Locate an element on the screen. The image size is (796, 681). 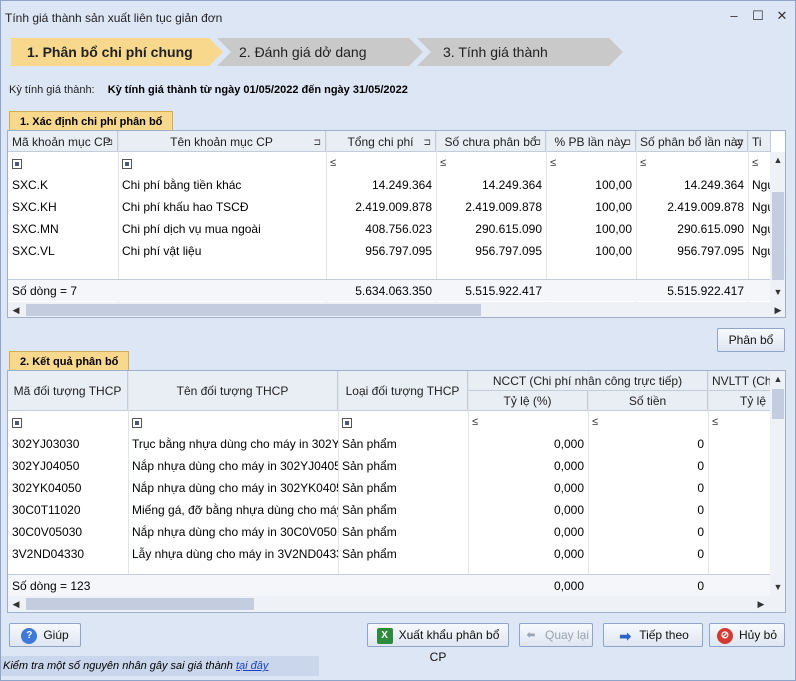
grid1-filter-row: ≤ ≤ ≤ ≤ ≤ is located at coordinates (389, 163).